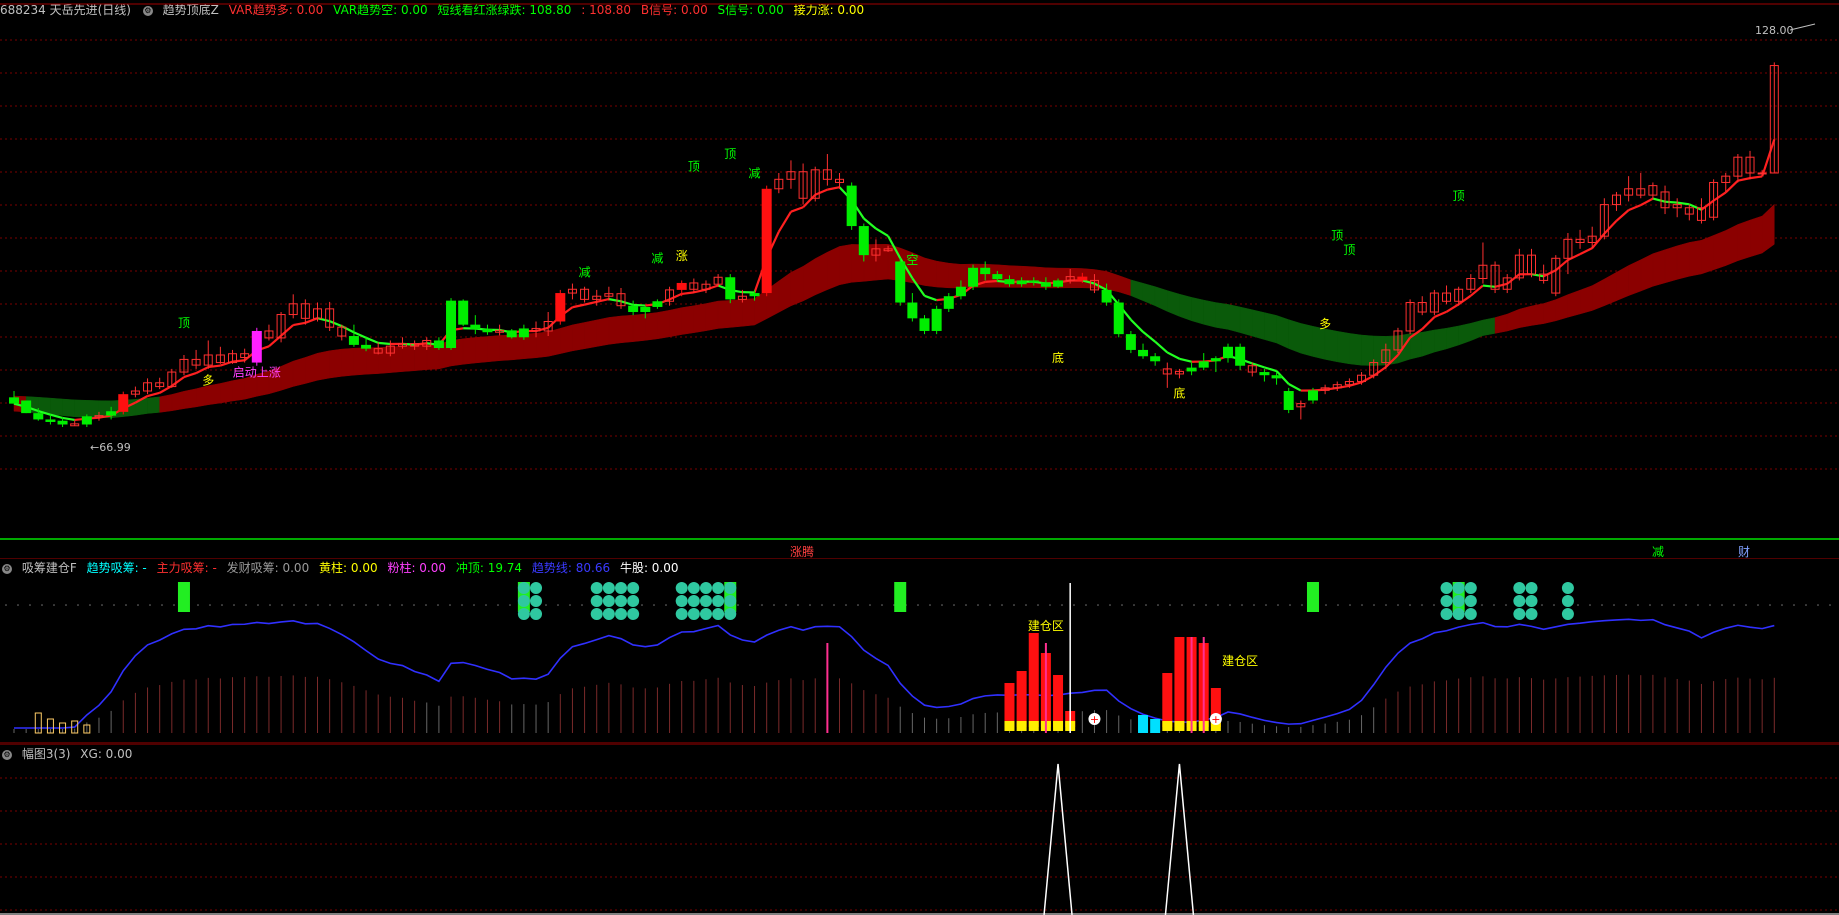  Describe the element at coordinates (49, 568) in the screenshot. I see `sub1-indicator-name: 吸筹建仓F` at that location.